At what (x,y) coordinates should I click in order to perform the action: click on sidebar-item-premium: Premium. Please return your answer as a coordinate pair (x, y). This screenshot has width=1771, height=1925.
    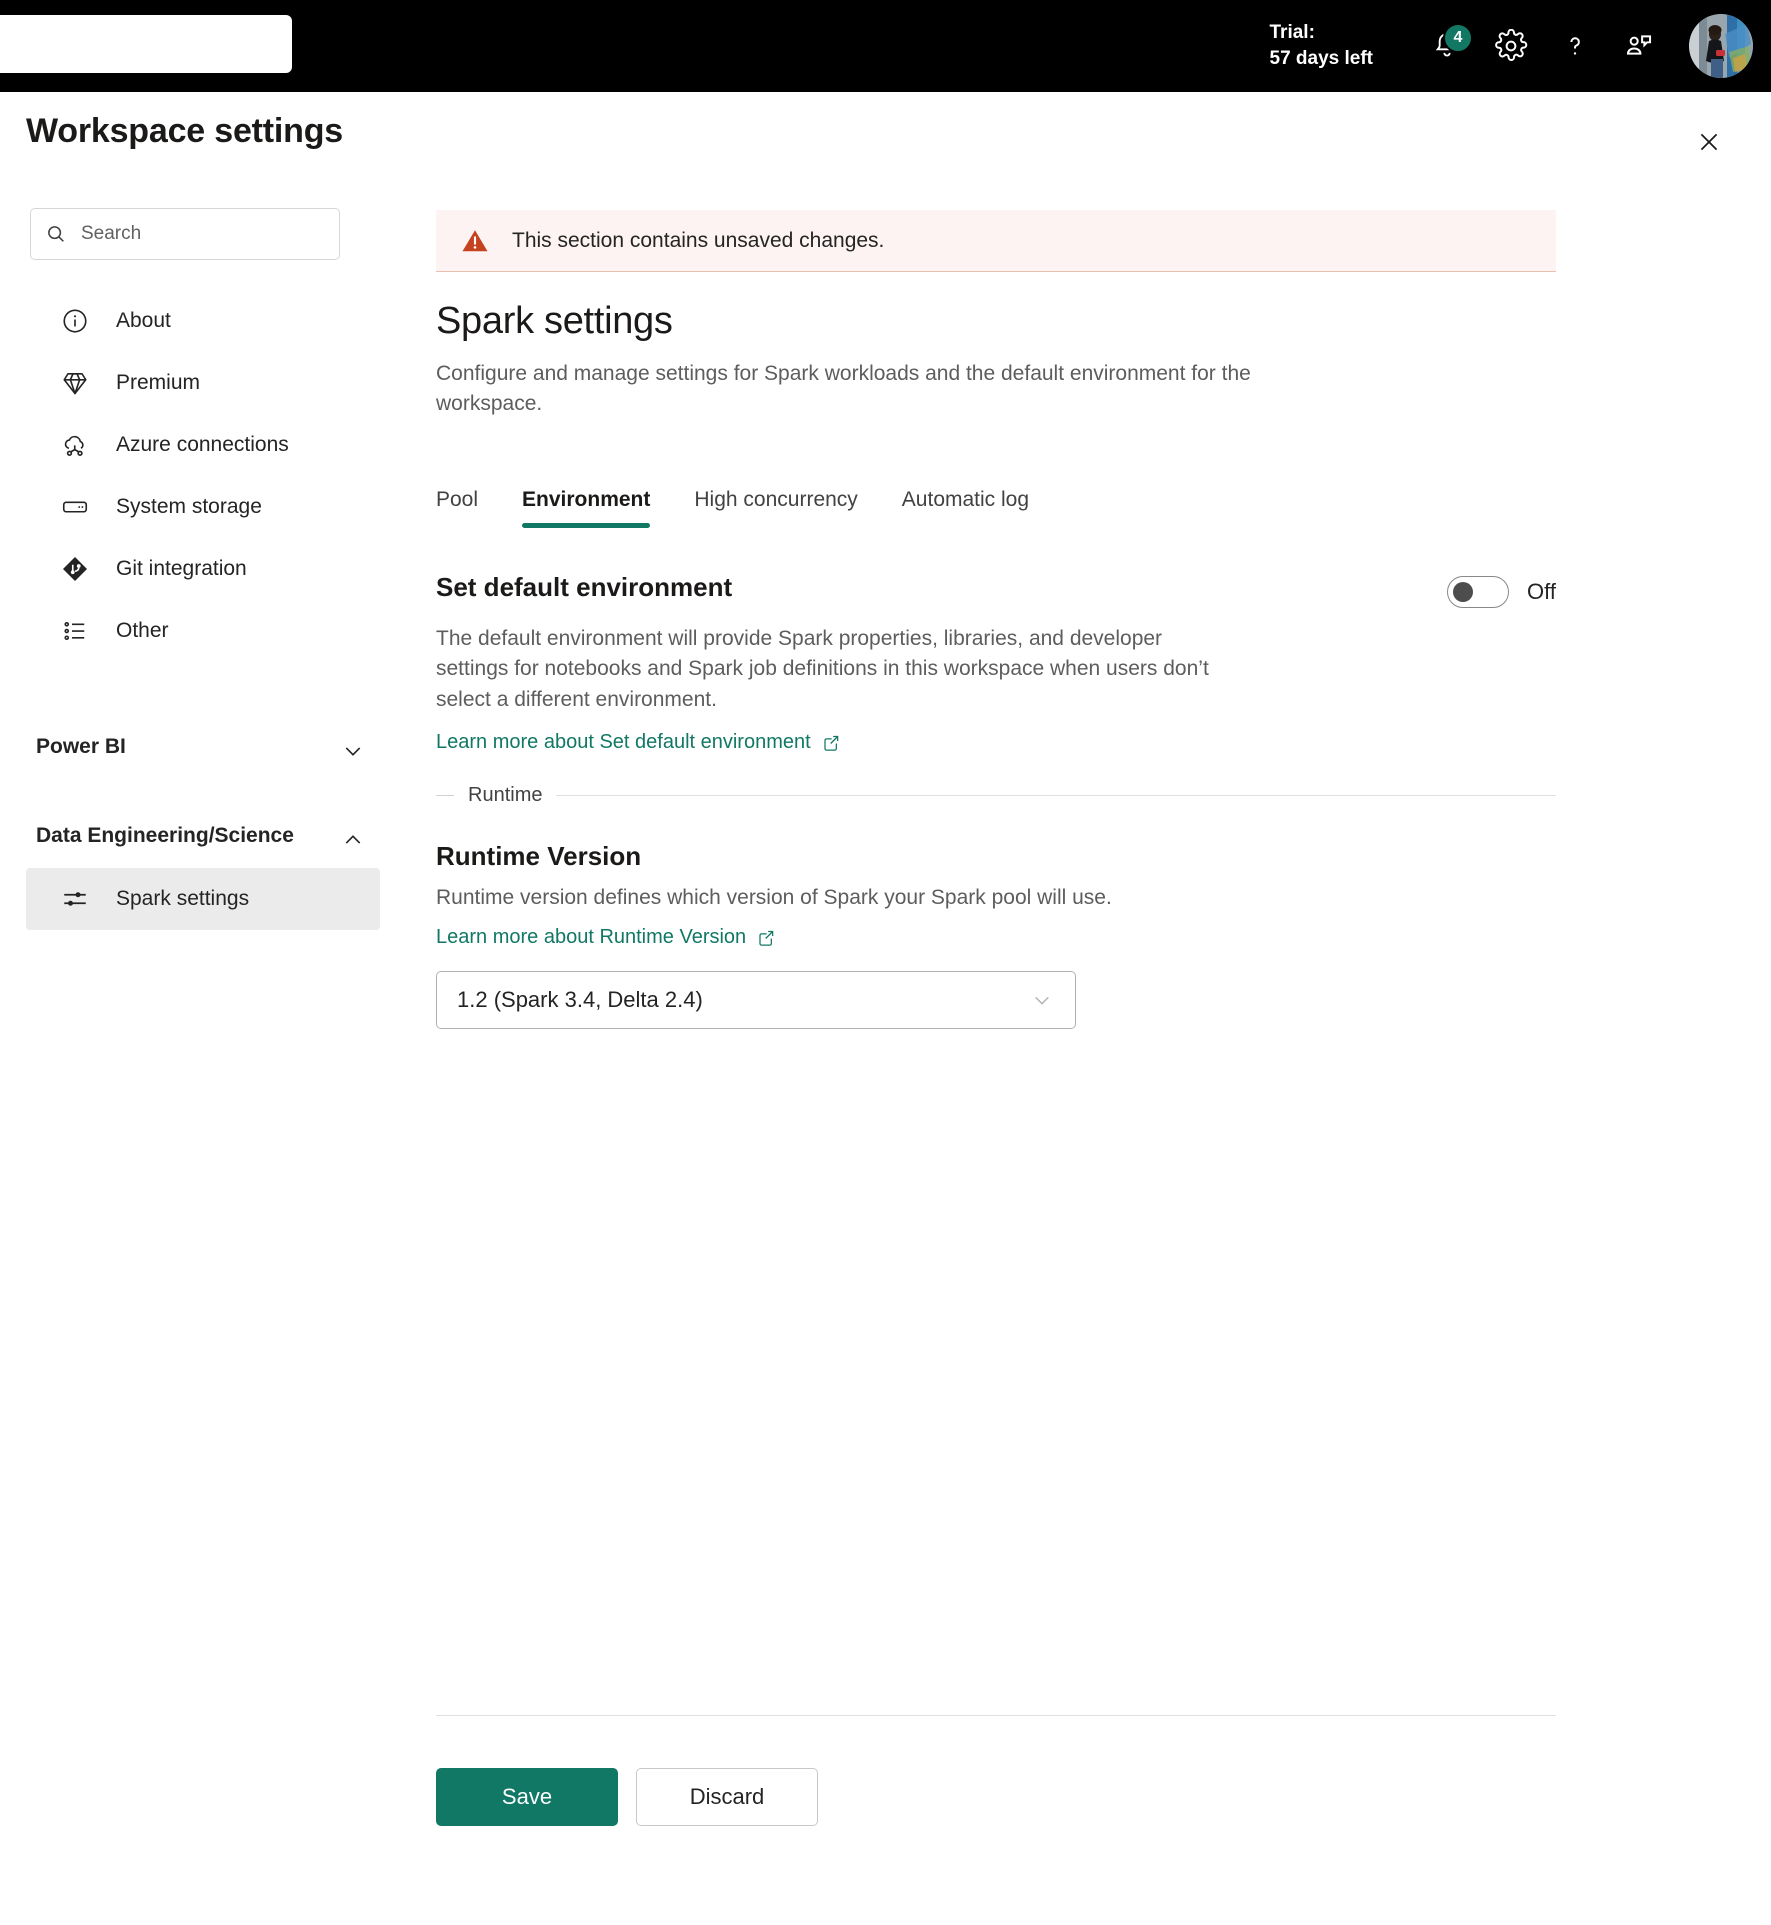
    Looking at the image, I should click on (203, 383).